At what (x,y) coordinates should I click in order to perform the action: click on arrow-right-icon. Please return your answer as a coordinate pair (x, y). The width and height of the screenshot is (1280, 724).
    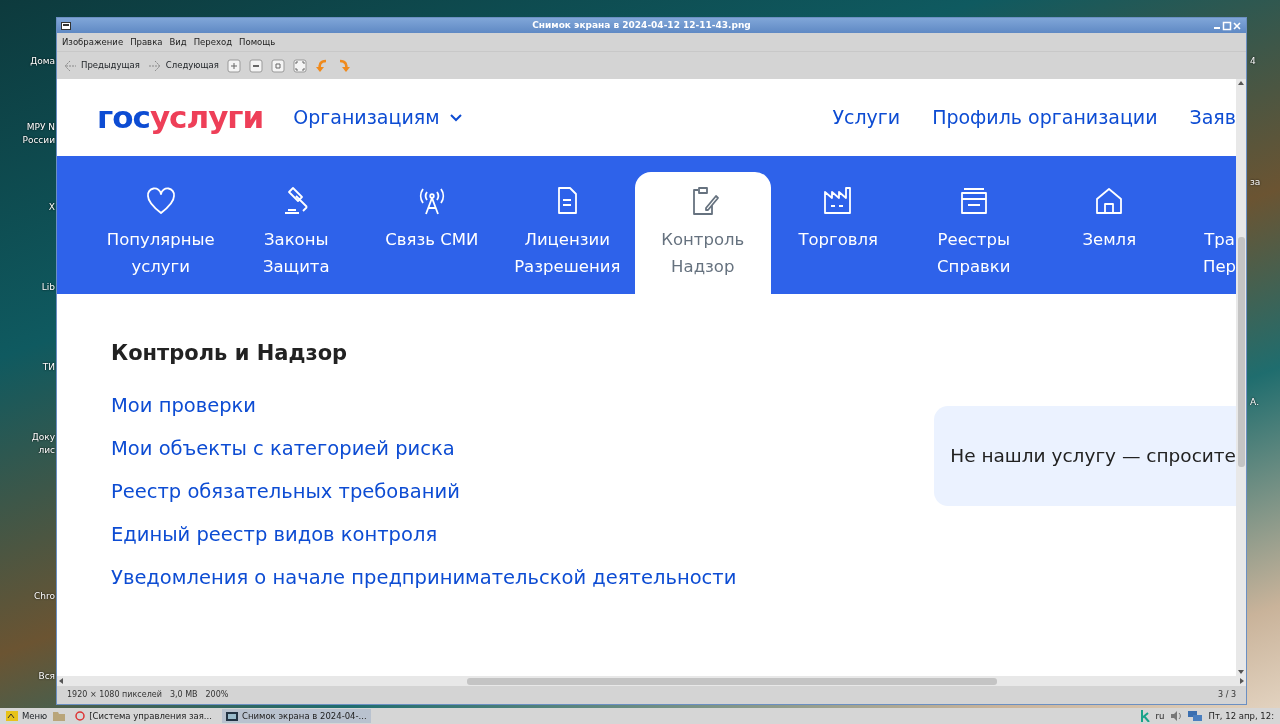
    Looking at the image, I should click on (154, 65).